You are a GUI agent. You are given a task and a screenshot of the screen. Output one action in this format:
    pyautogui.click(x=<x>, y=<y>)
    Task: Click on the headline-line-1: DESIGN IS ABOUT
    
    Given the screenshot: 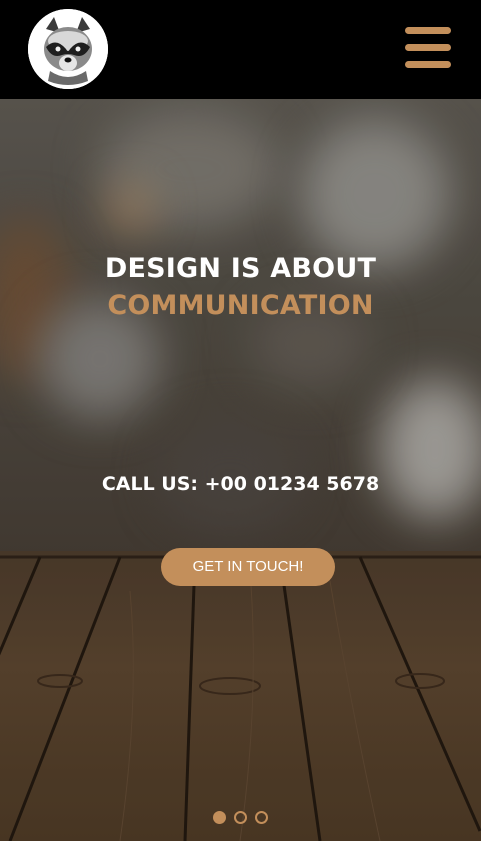 What is the action you would take?
    pyautogui.click(x=240, y=268)
    